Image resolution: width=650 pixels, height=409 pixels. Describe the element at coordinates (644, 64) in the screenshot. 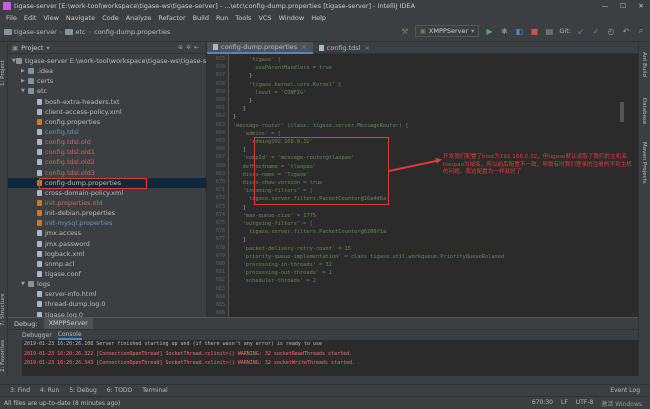

I see `ant-build-tool-tab: Ant Build` at that location.